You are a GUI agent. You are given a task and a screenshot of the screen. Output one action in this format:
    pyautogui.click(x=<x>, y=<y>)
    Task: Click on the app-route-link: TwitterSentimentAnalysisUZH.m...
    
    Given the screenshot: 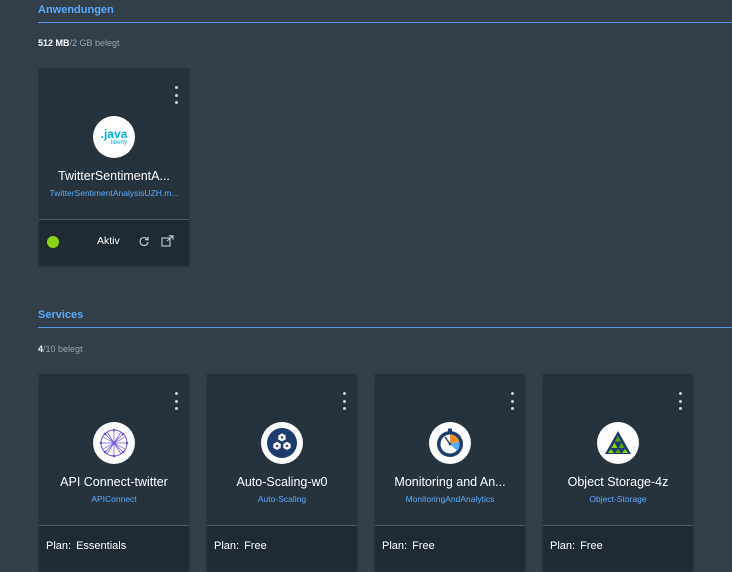 What is the action you would take?
    pyautogui.click(x=114, y=193)
    